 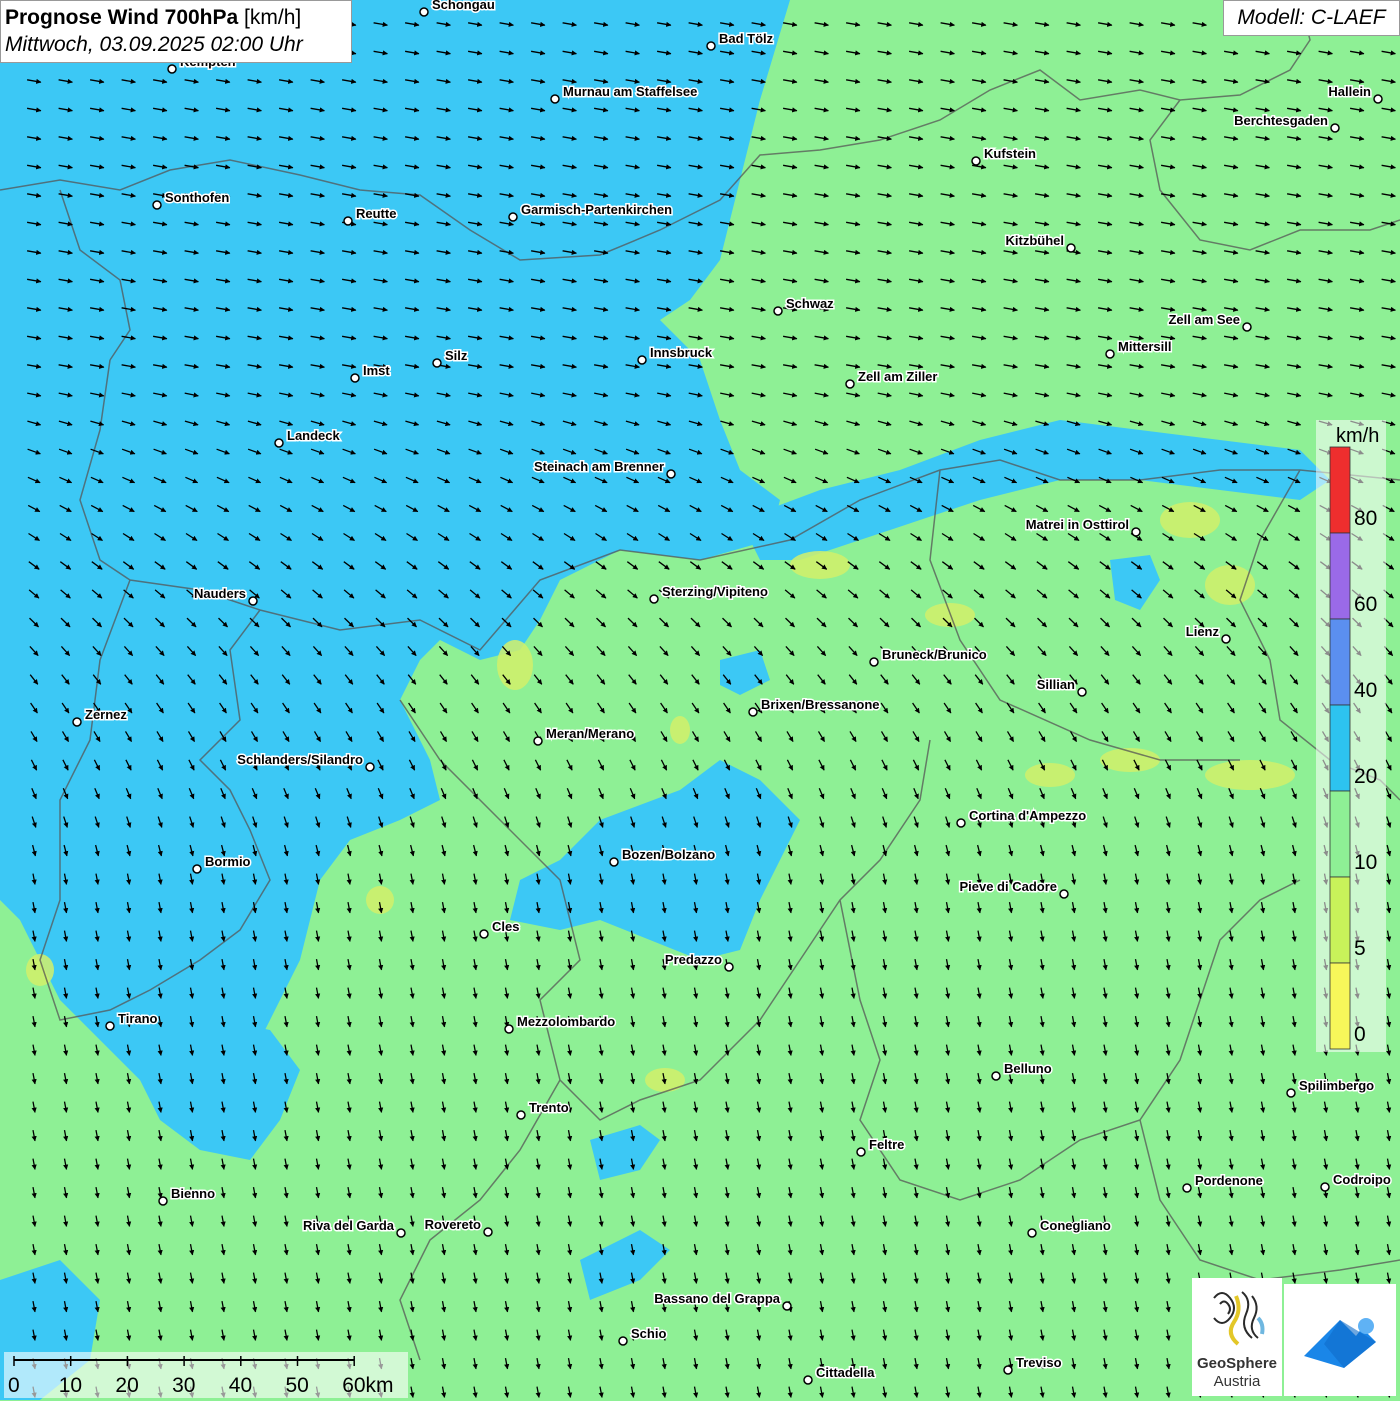 What do you see at coordinates (746, 38) in the screenshot?
I see `city-label: Bad Tölz` at bounding box center [746, 38].